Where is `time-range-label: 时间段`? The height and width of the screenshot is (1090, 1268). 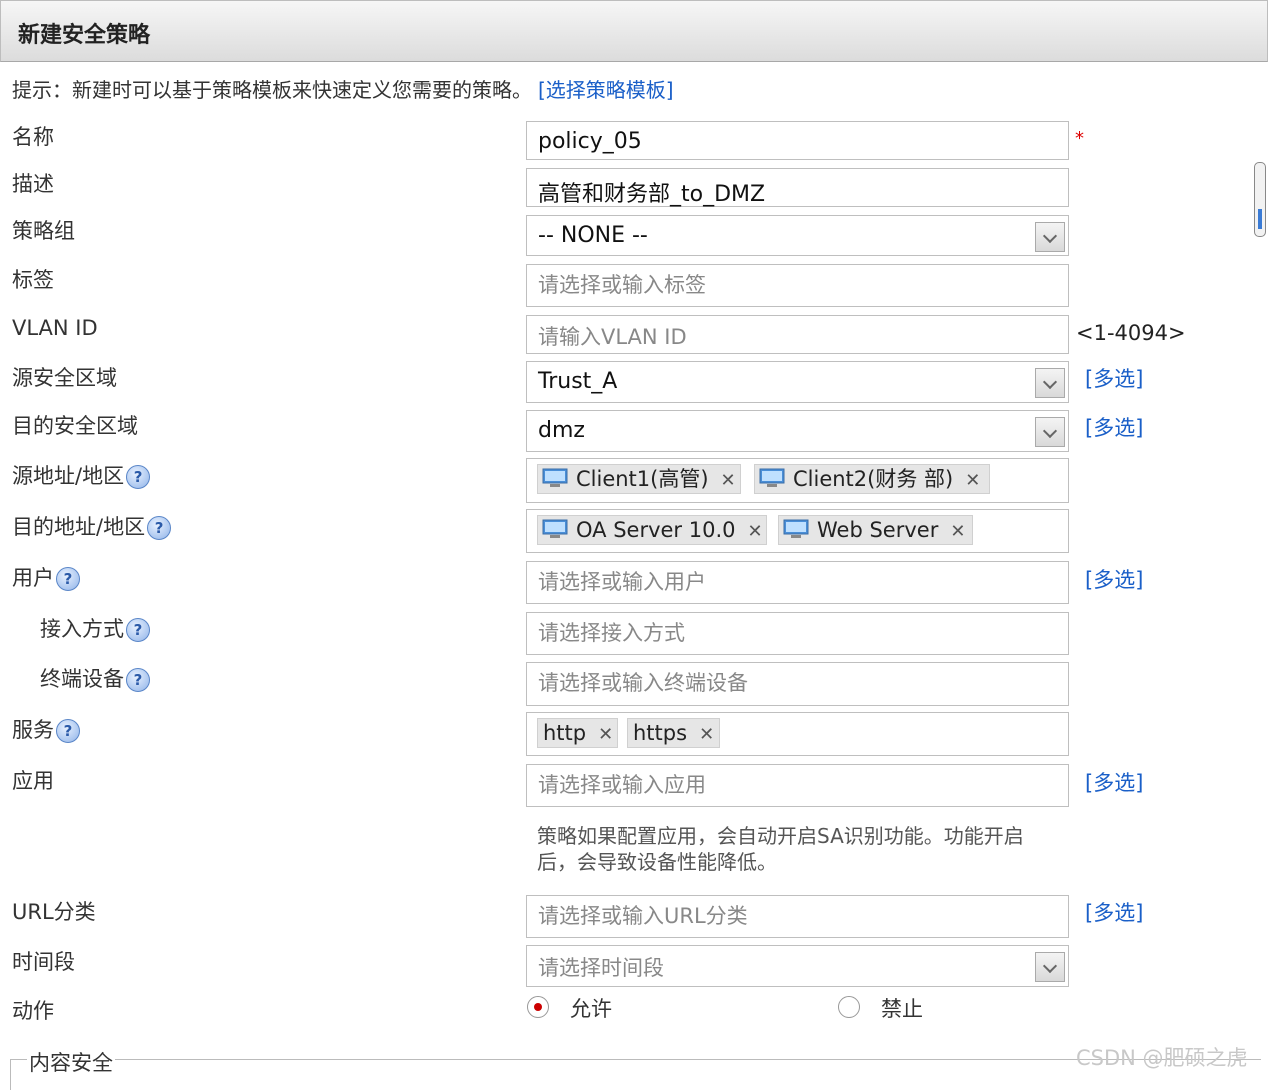
time-range-label: 时间段 is located at coordinates (43, 962).